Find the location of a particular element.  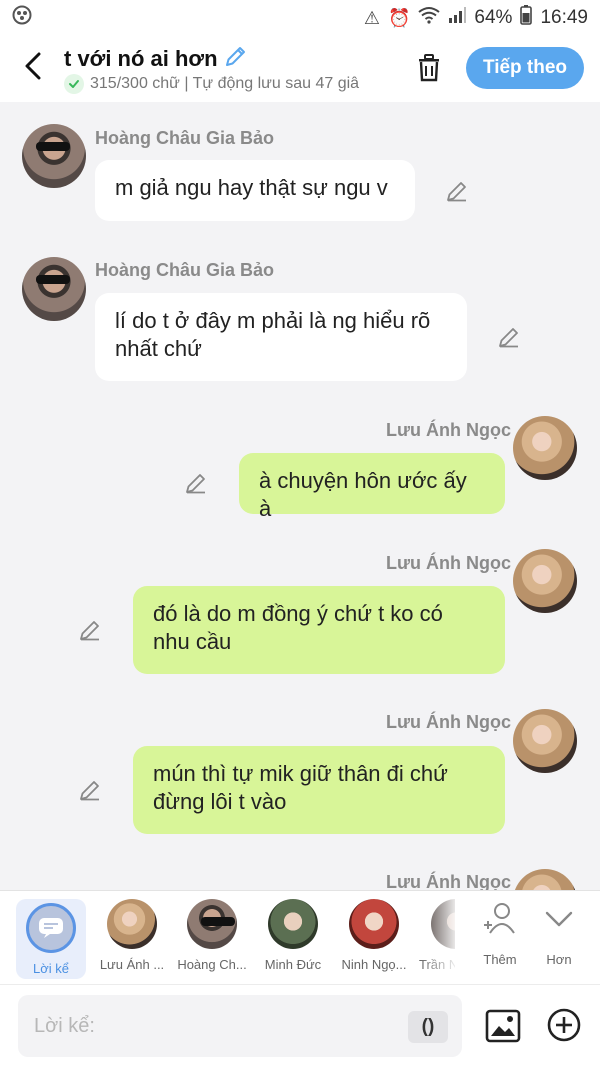

trash-icon is located at coordinates (429, 68).